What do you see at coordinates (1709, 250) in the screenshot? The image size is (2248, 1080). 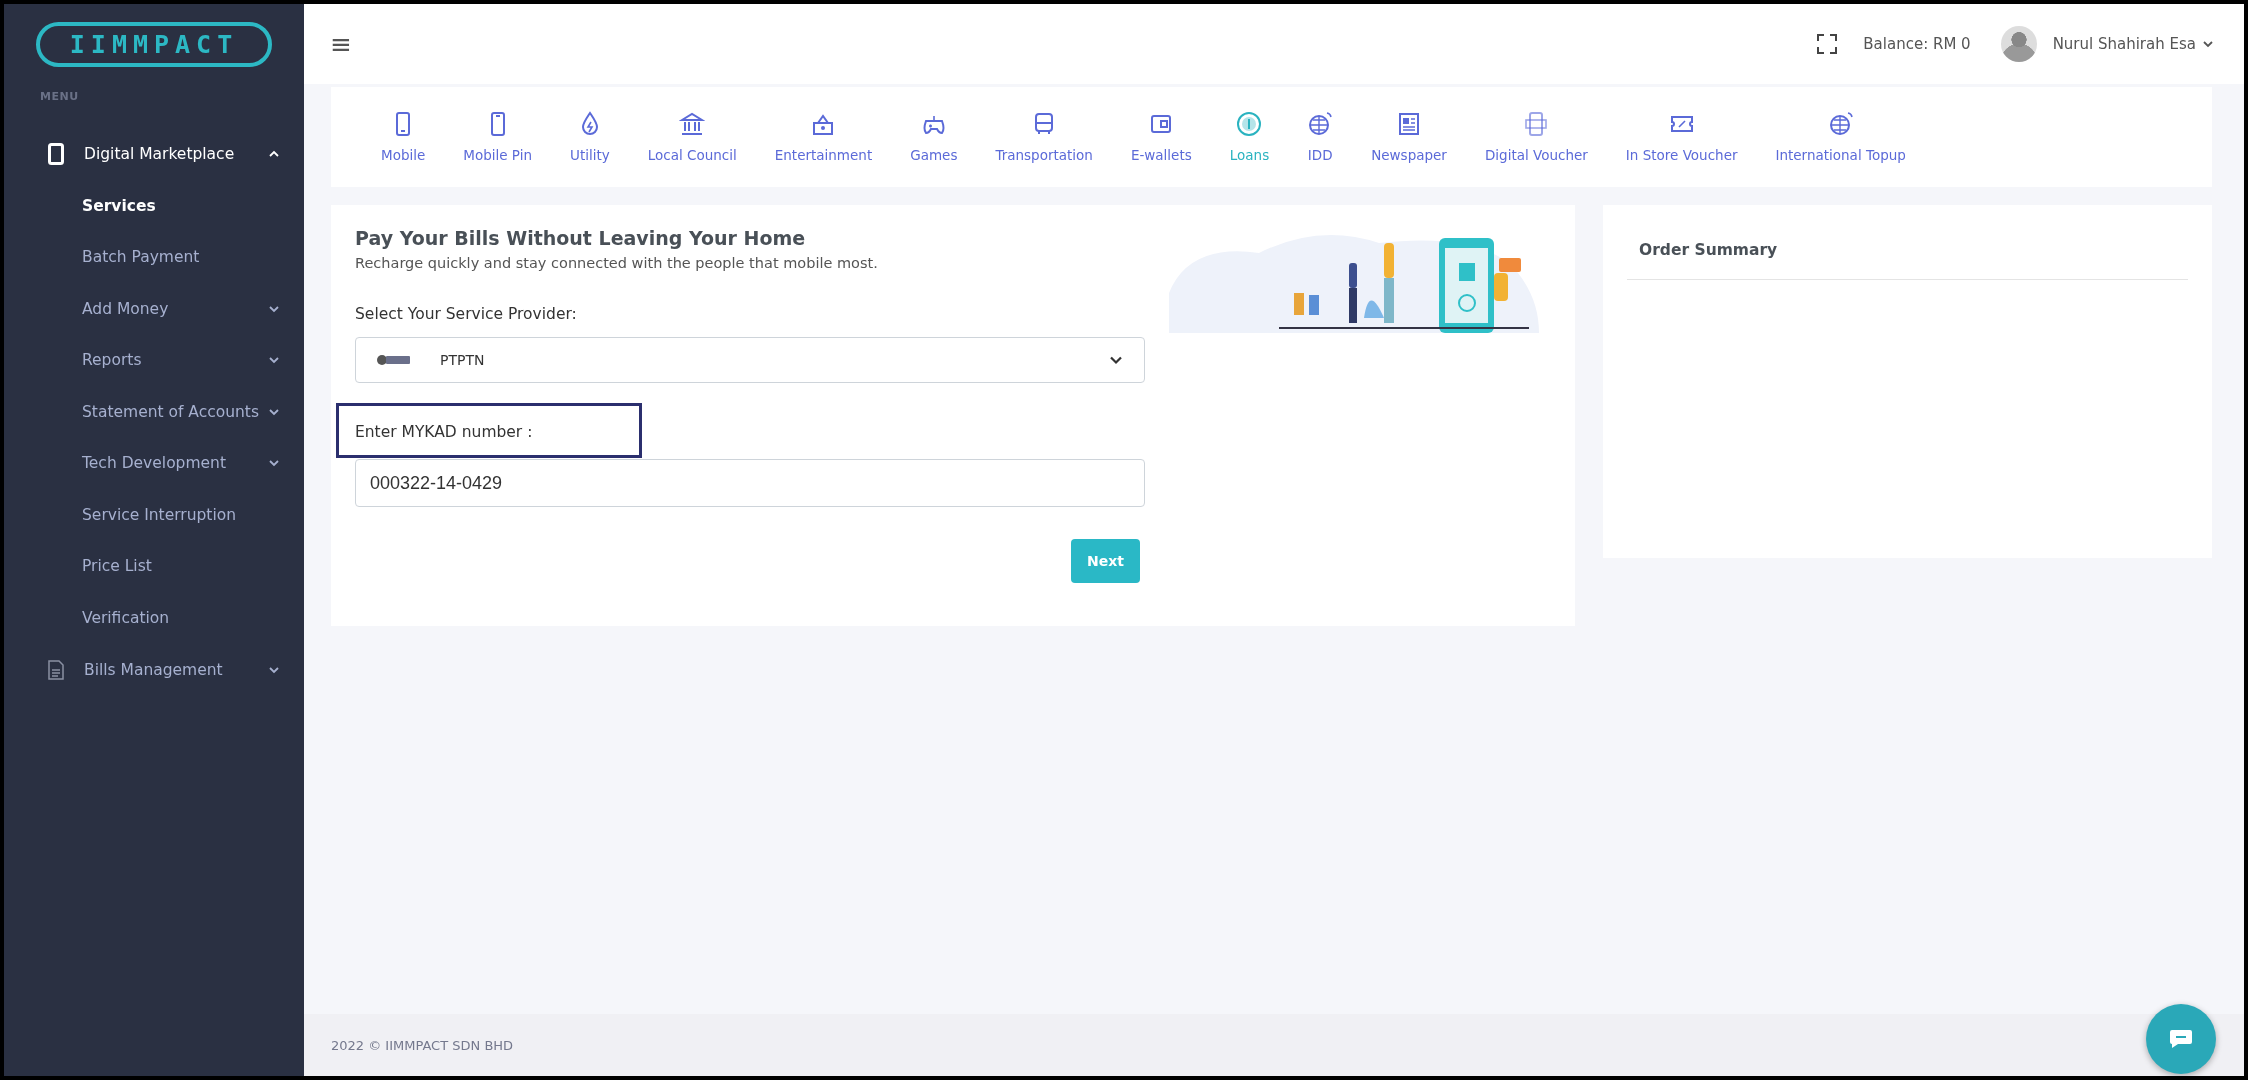 I see `card-title: Order Summary` at bounding box center [1709, 250].